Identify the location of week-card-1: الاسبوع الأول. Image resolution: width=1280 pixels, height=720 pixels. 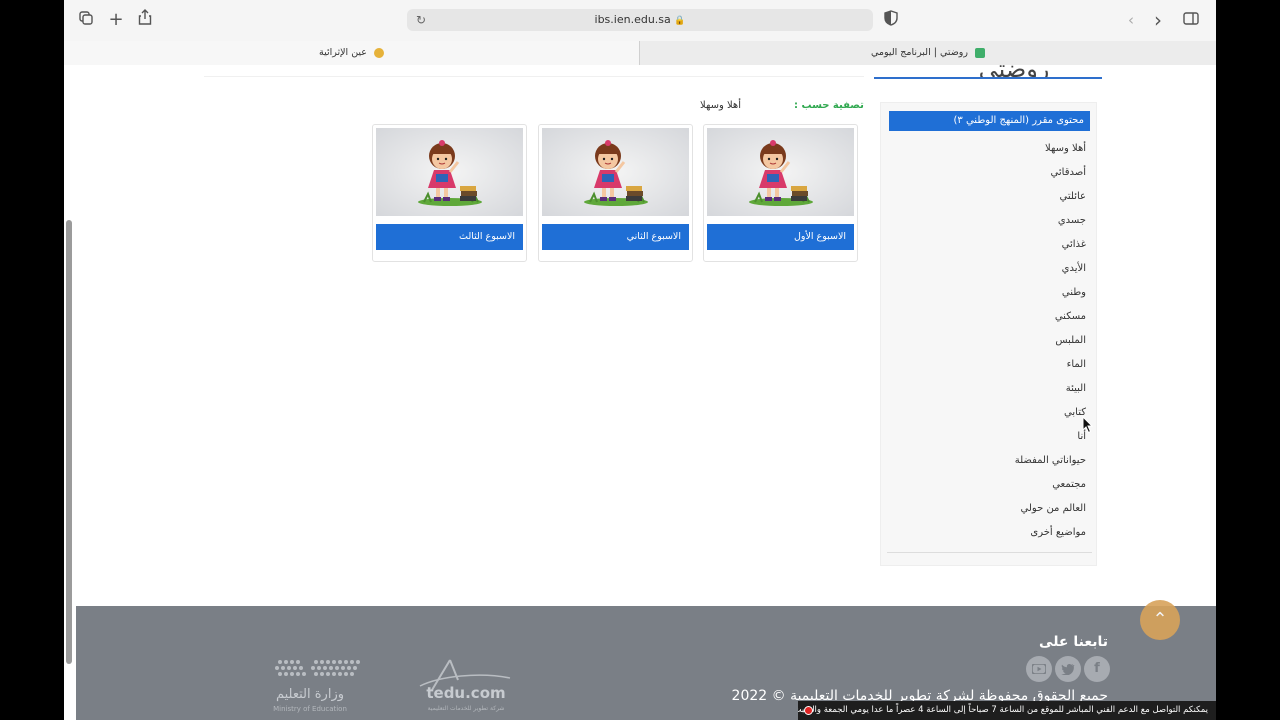
(780, 193).